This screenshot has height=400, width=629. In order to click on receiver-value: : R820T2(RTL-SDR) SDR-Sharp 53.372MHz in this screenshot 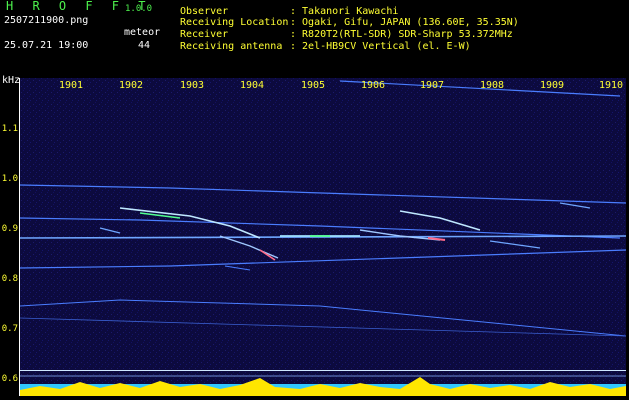, I will do `click(401, 34)`.